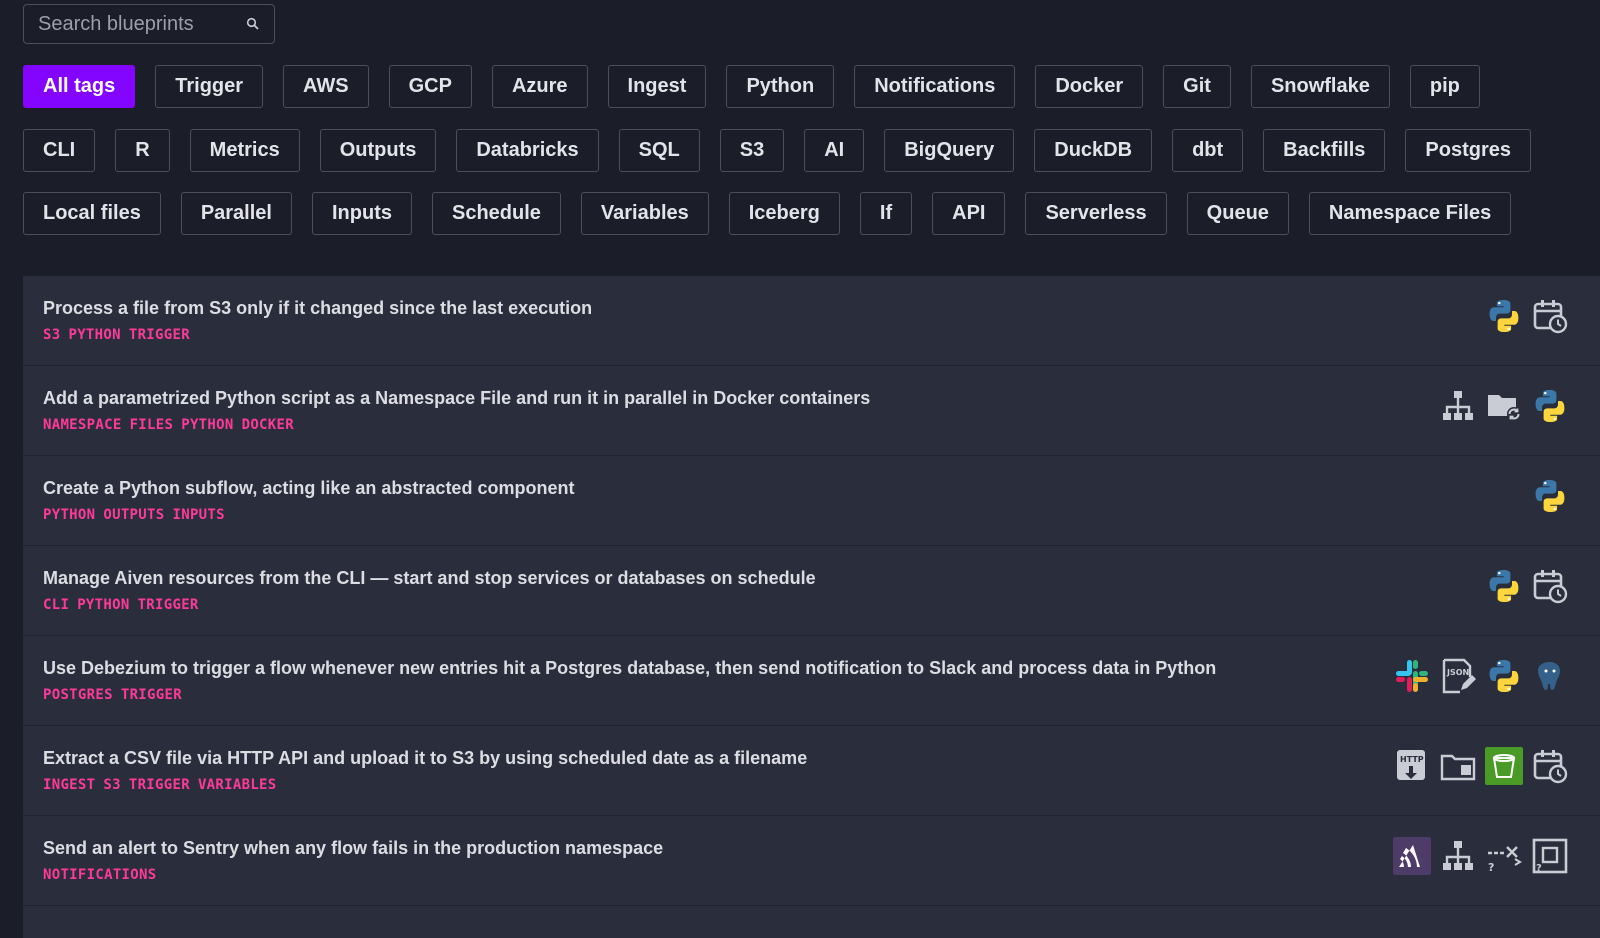  I want to click on sentry-icon, so click(1412, 856).